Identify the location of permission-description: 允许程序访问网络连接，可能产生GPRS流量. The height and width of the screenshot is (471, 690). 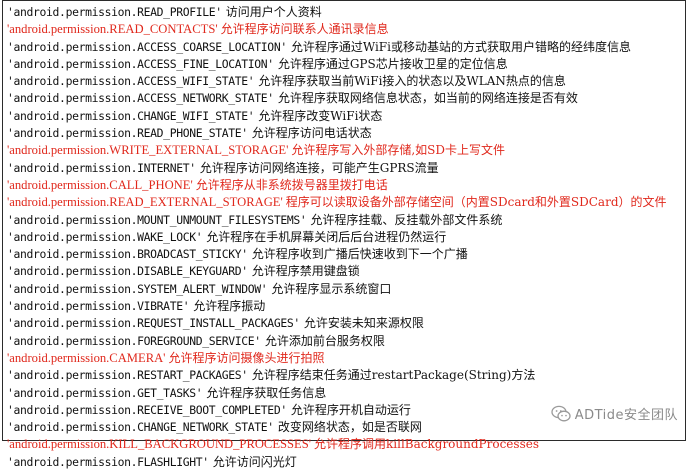
(319, 167).